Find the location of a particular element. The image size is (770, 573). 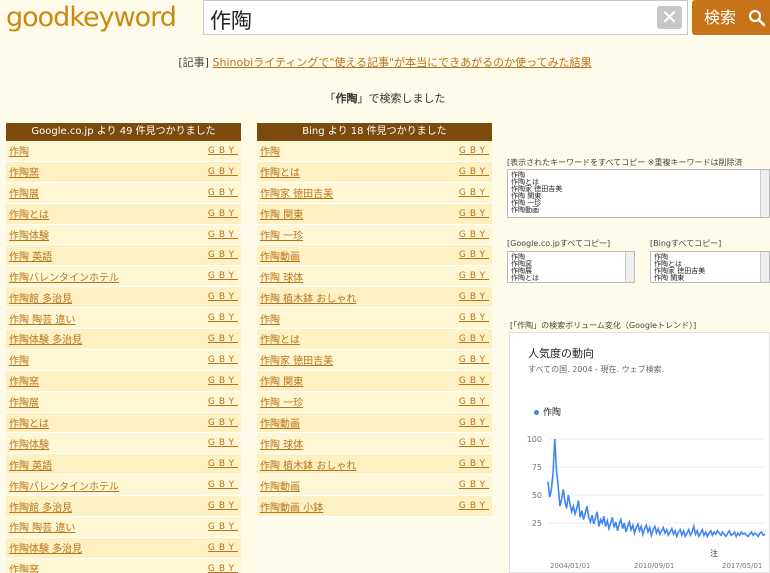

search-input: 作陶 is located at coordinates (445, 17).